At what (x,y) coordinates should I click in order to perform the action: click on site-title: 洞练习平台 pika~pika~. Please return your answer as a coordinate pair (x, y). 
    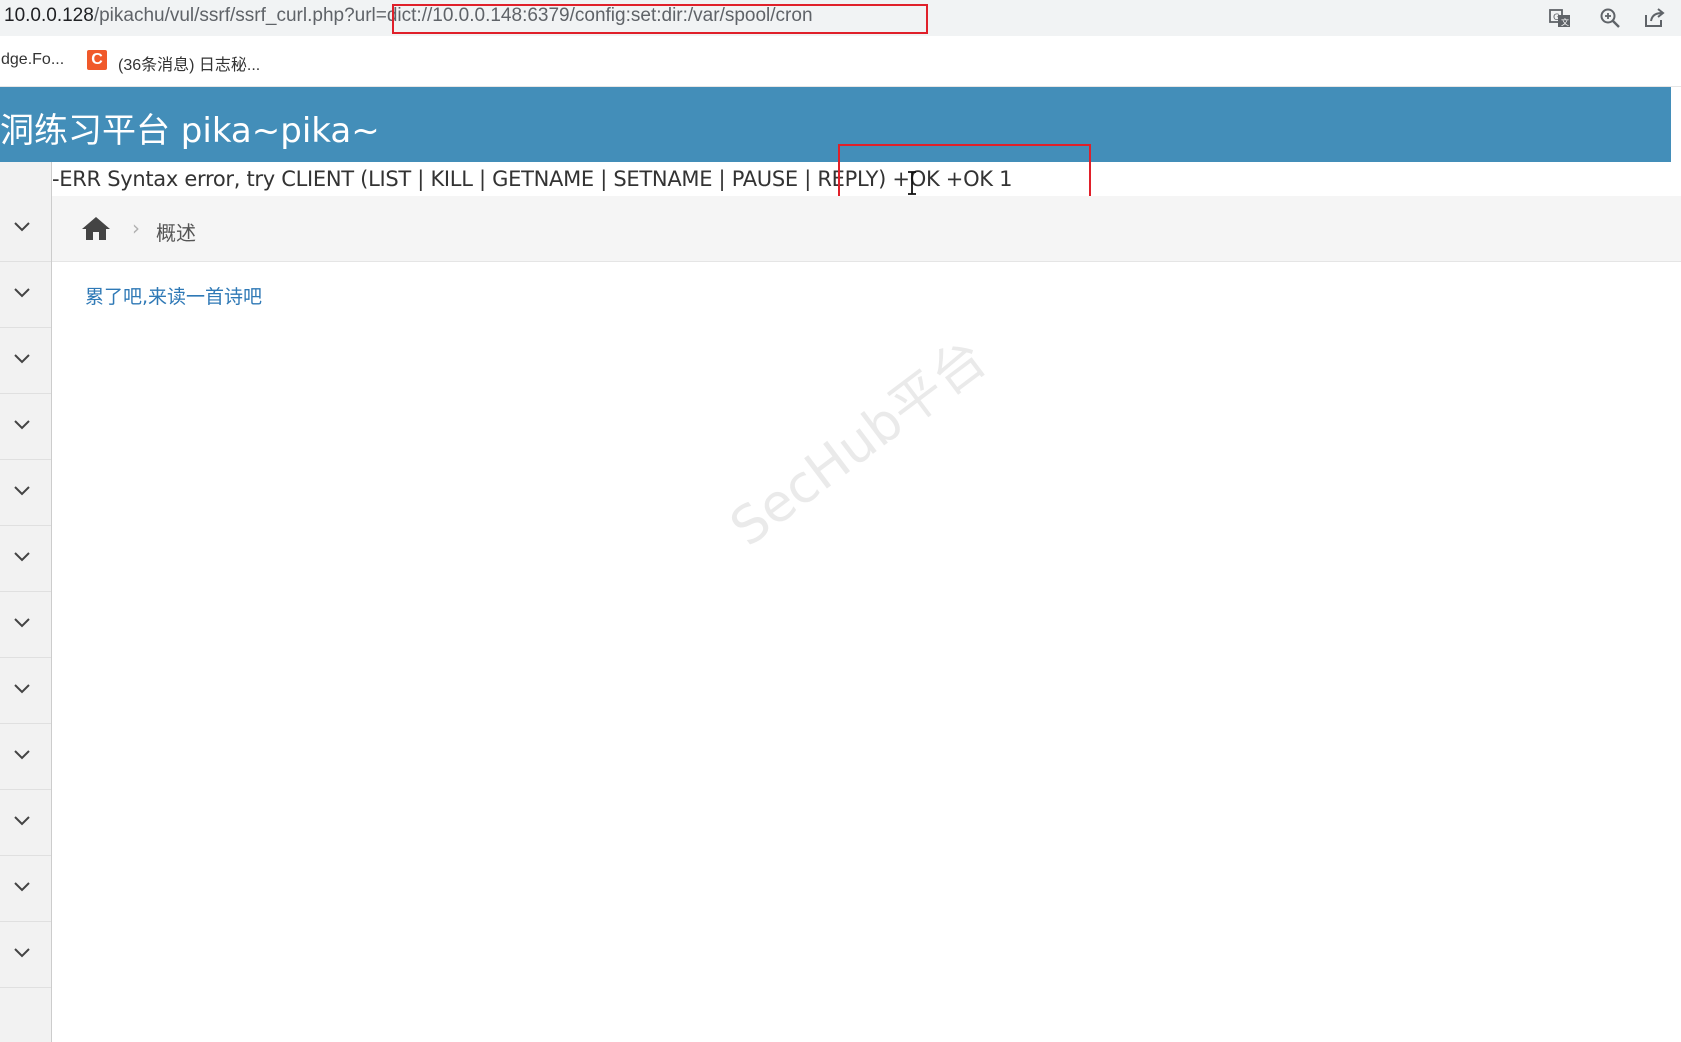
    Looking at the image, I should click on (190, 127).